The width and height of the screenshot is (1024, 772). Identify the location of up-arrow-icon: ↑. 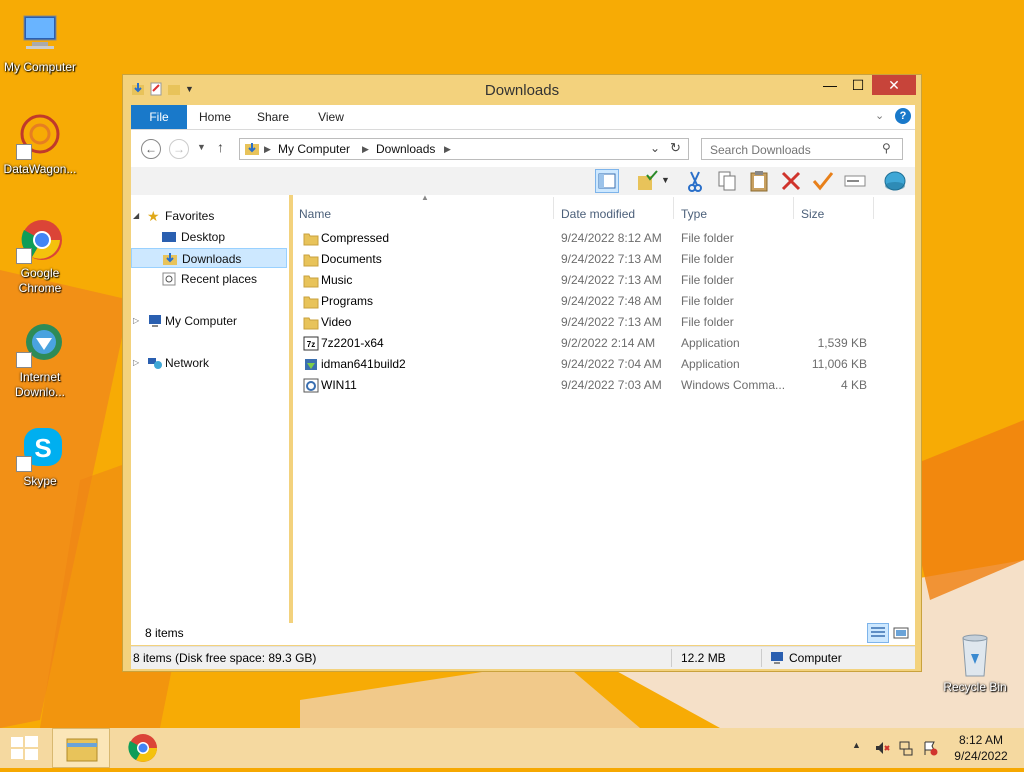
(220, 147).